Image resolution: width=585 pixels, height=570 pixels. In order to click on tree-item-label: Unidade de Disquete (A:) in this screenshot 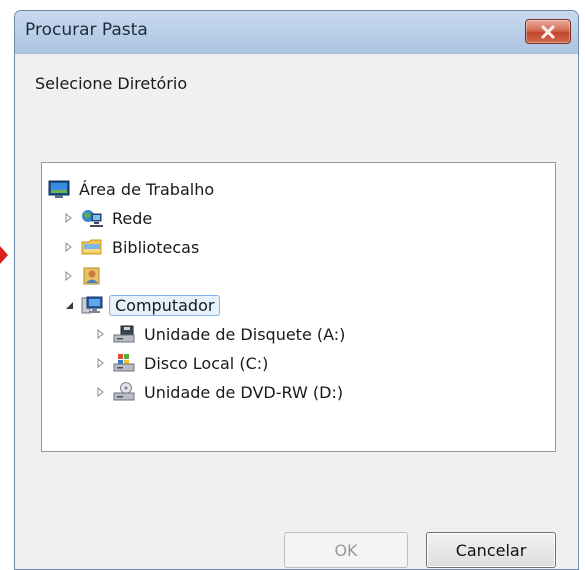, I will do `click(245, 334)`.